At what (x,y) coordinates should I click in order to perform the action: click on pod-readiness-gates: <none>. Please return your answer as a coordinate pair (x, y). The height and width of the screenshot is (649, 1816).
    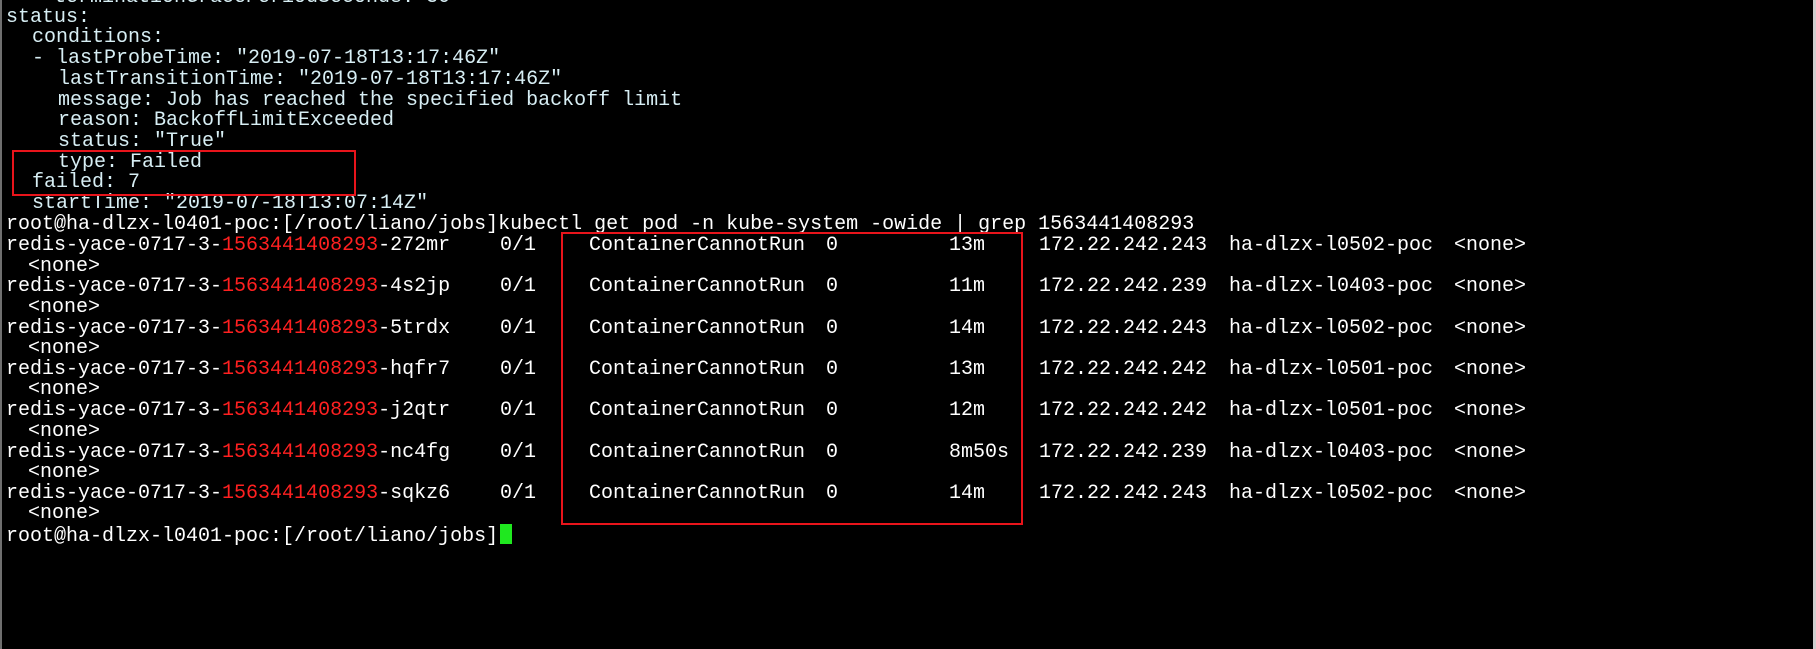
    Looking at the image, I should click on (64, 514).